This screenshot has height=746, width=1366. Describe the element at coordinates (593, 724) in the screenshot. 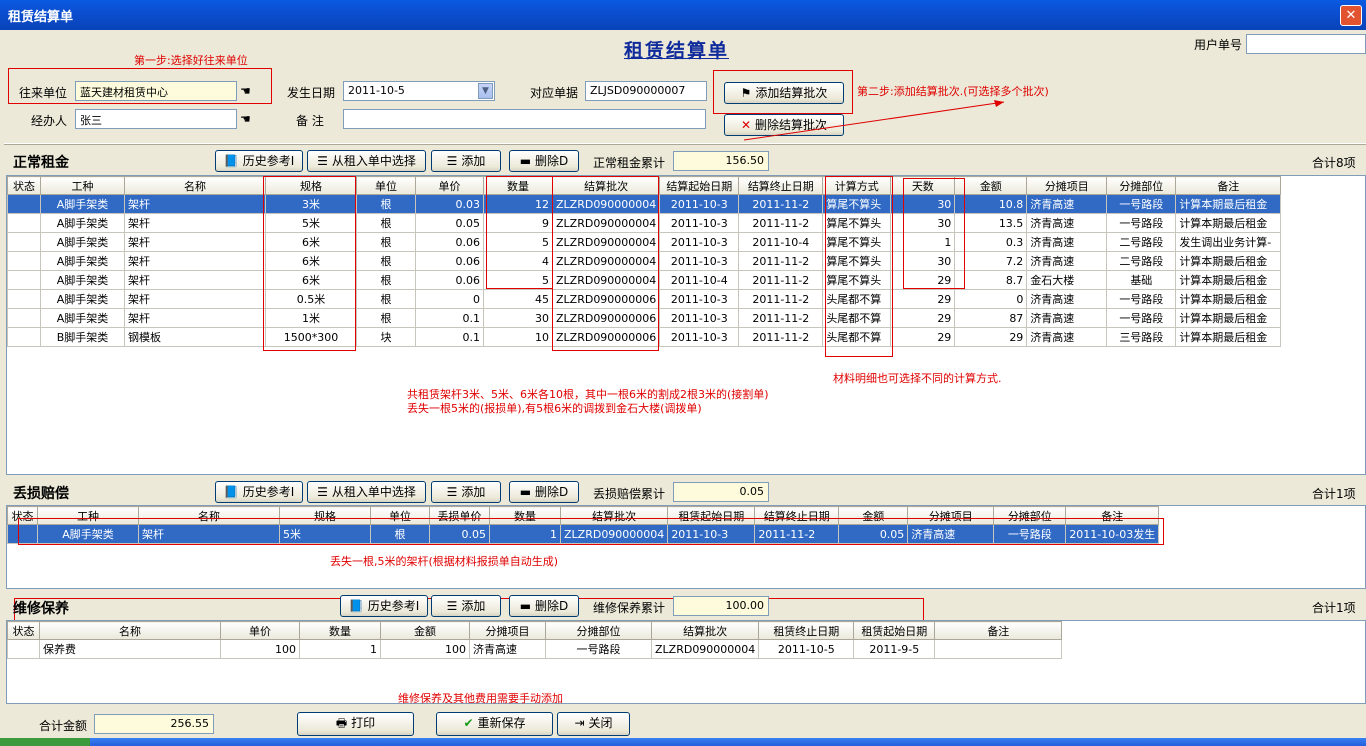

I see `close-button: ⇥ 关闭` at that location.